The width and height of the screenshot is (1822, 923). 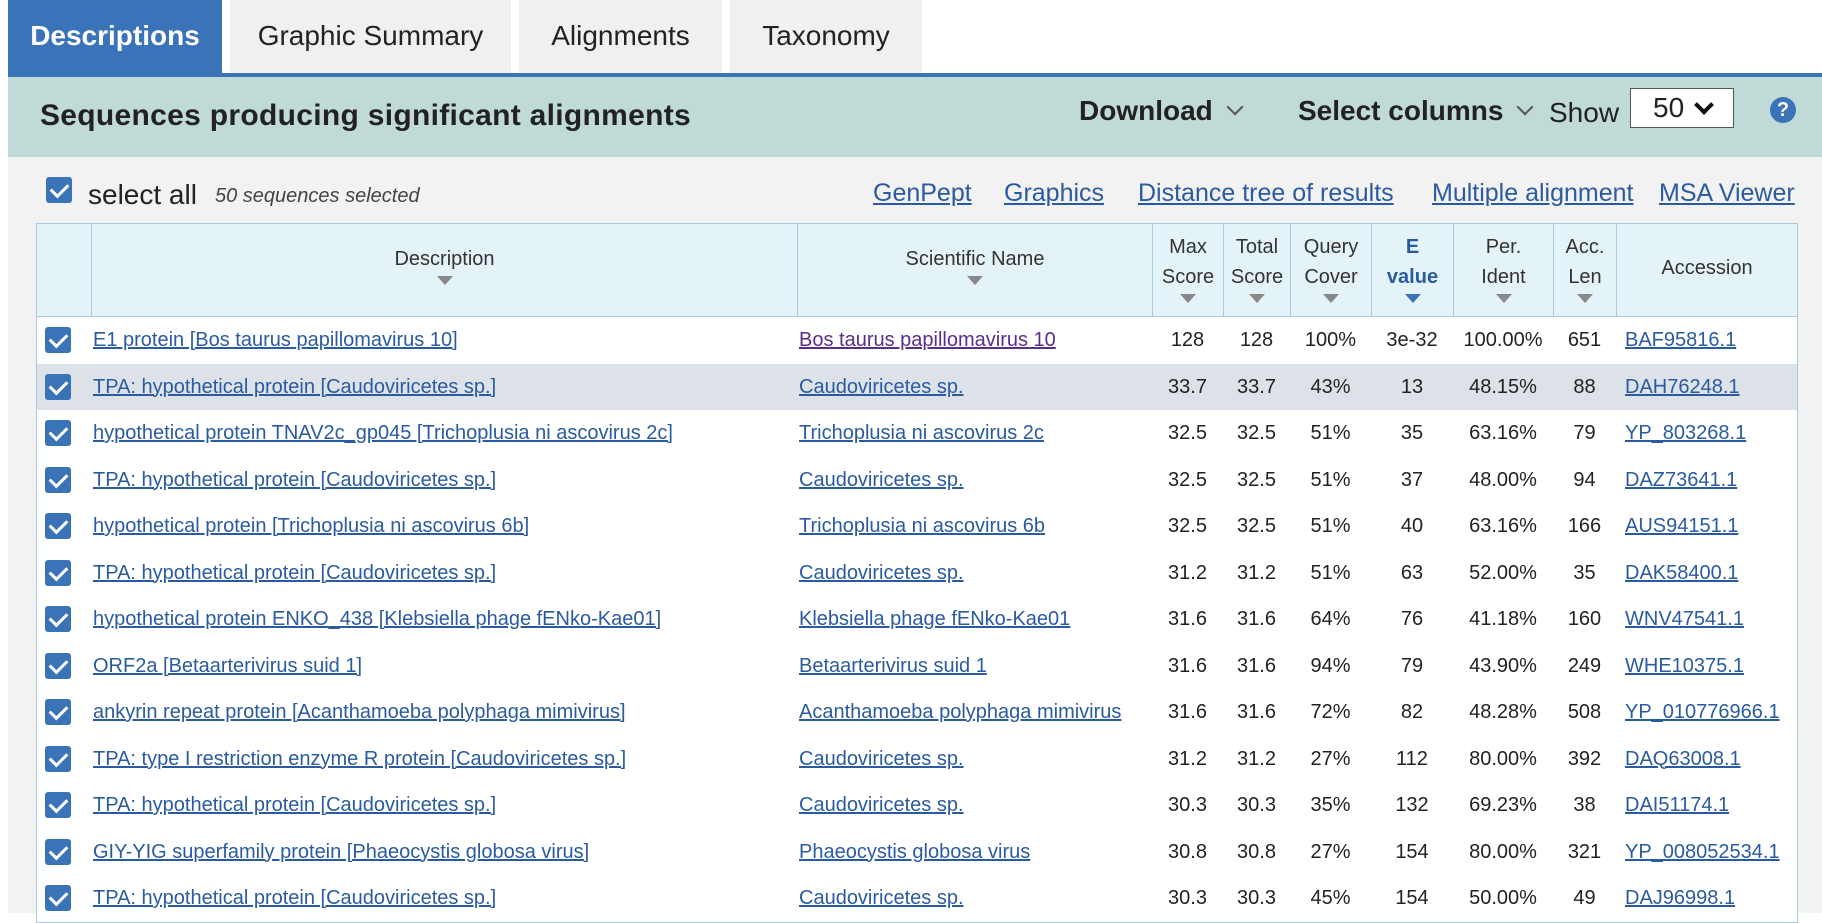 What do you see at coordinates (1680, 340) in the screenshot?
I see `accession-link: BAF95816.1` at bounding box center [1680, 340].